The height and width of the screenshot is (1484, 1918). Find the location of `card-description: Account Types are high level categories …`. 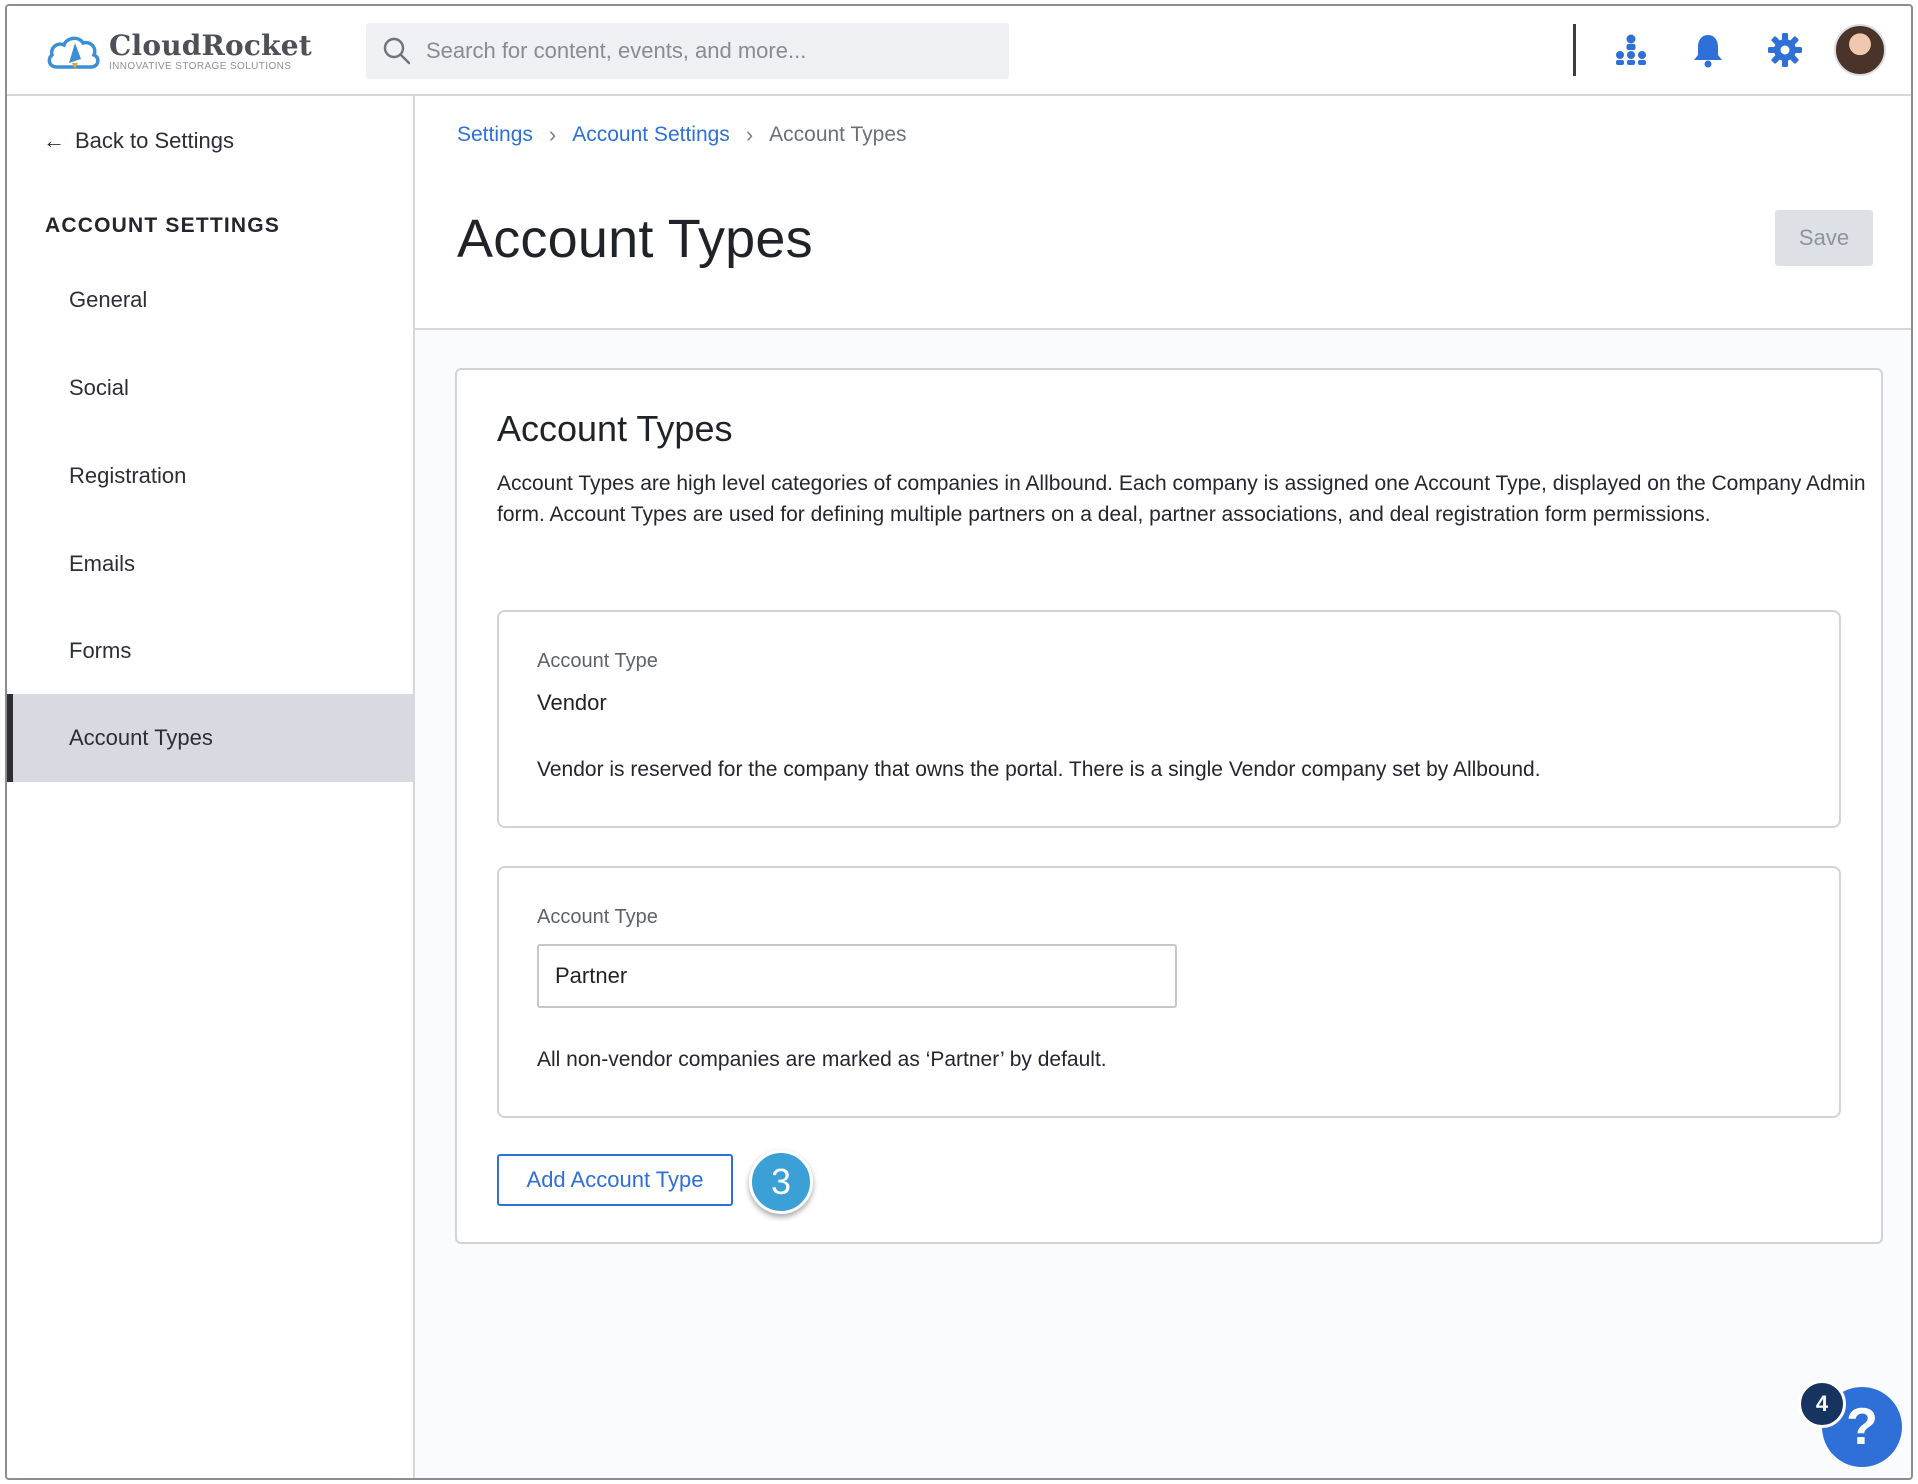

card-description: Account Types are high level categories … is located at coordinates (1181, 499).